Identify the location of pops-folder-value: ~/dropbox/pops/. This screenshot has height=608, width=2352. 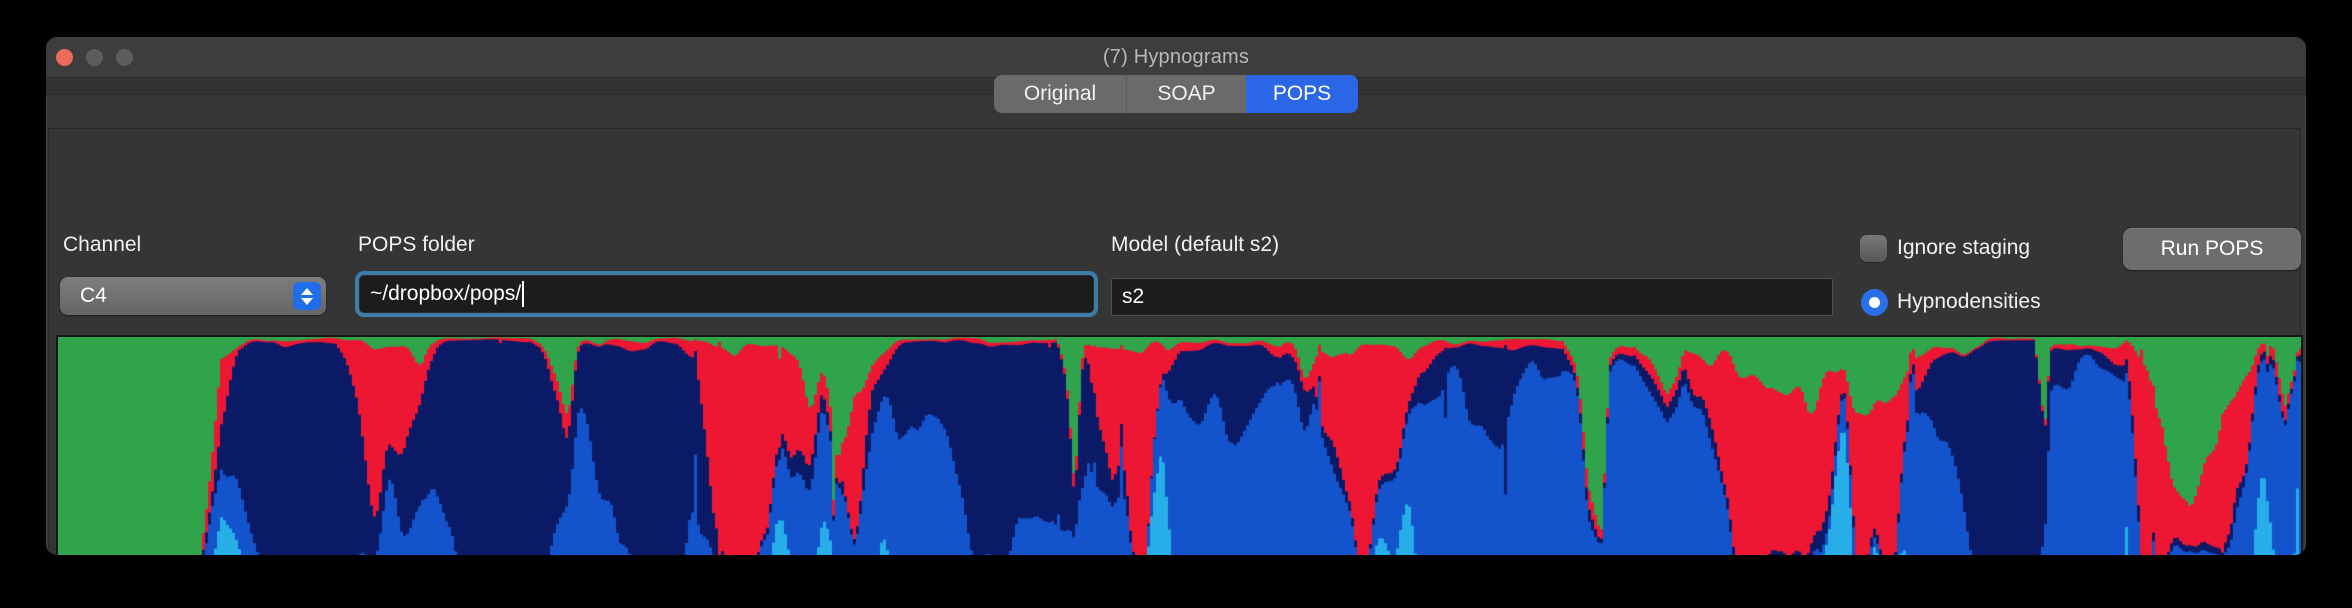
(446, 293).